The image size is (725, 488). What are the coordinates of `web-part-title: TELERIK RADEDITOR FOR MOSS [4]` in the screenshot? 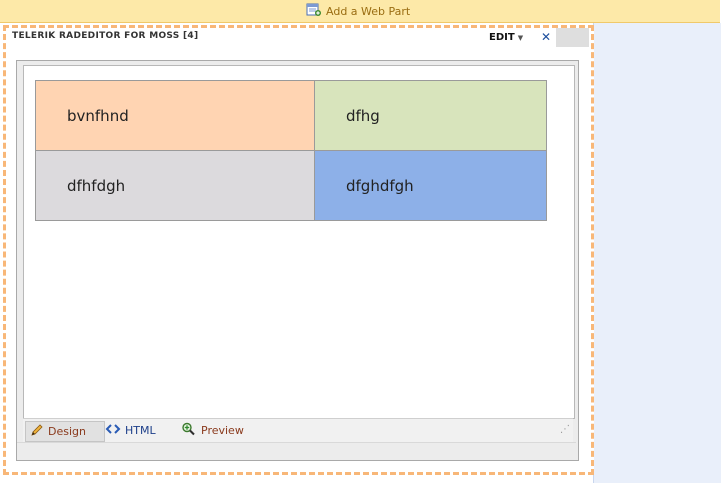 It's located at (105, 36).